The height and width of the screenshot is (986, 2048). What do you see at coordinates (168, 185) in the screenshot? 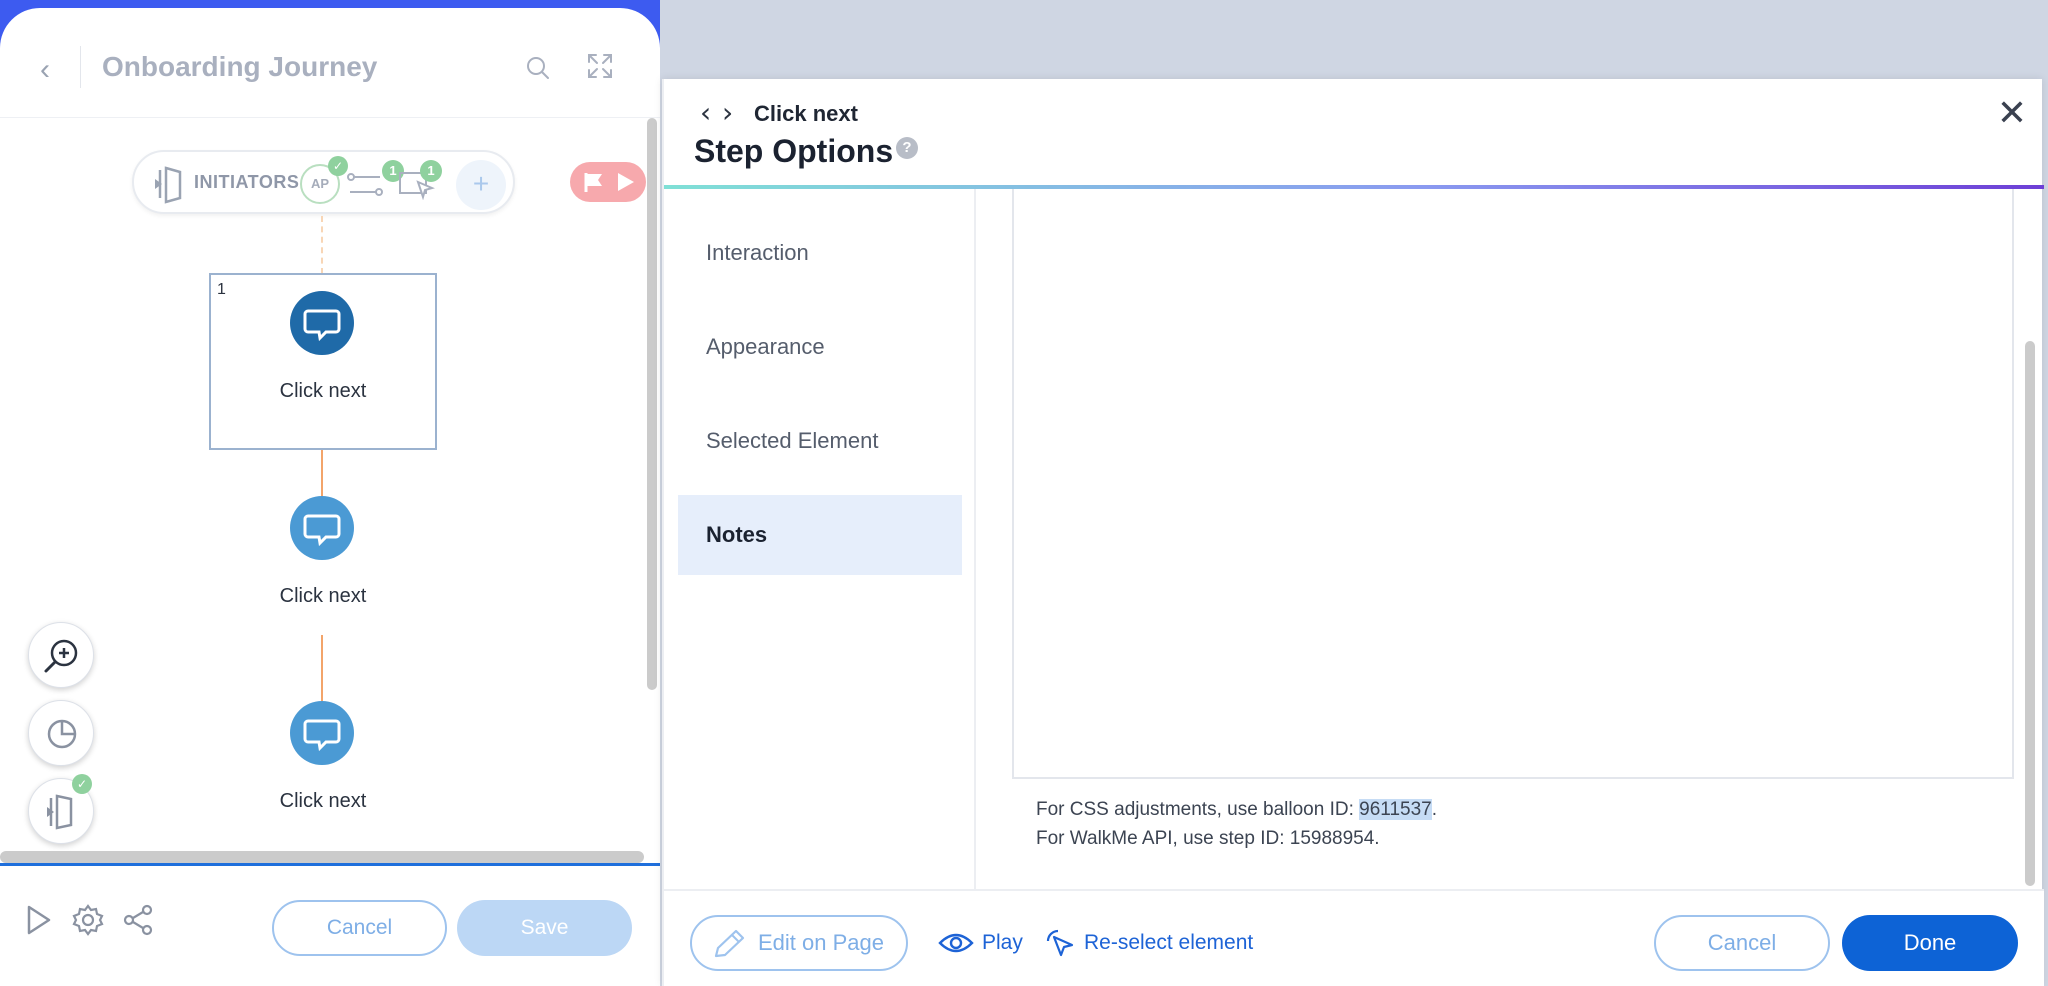
I see `door-icon` at bounding box center [168, 185].